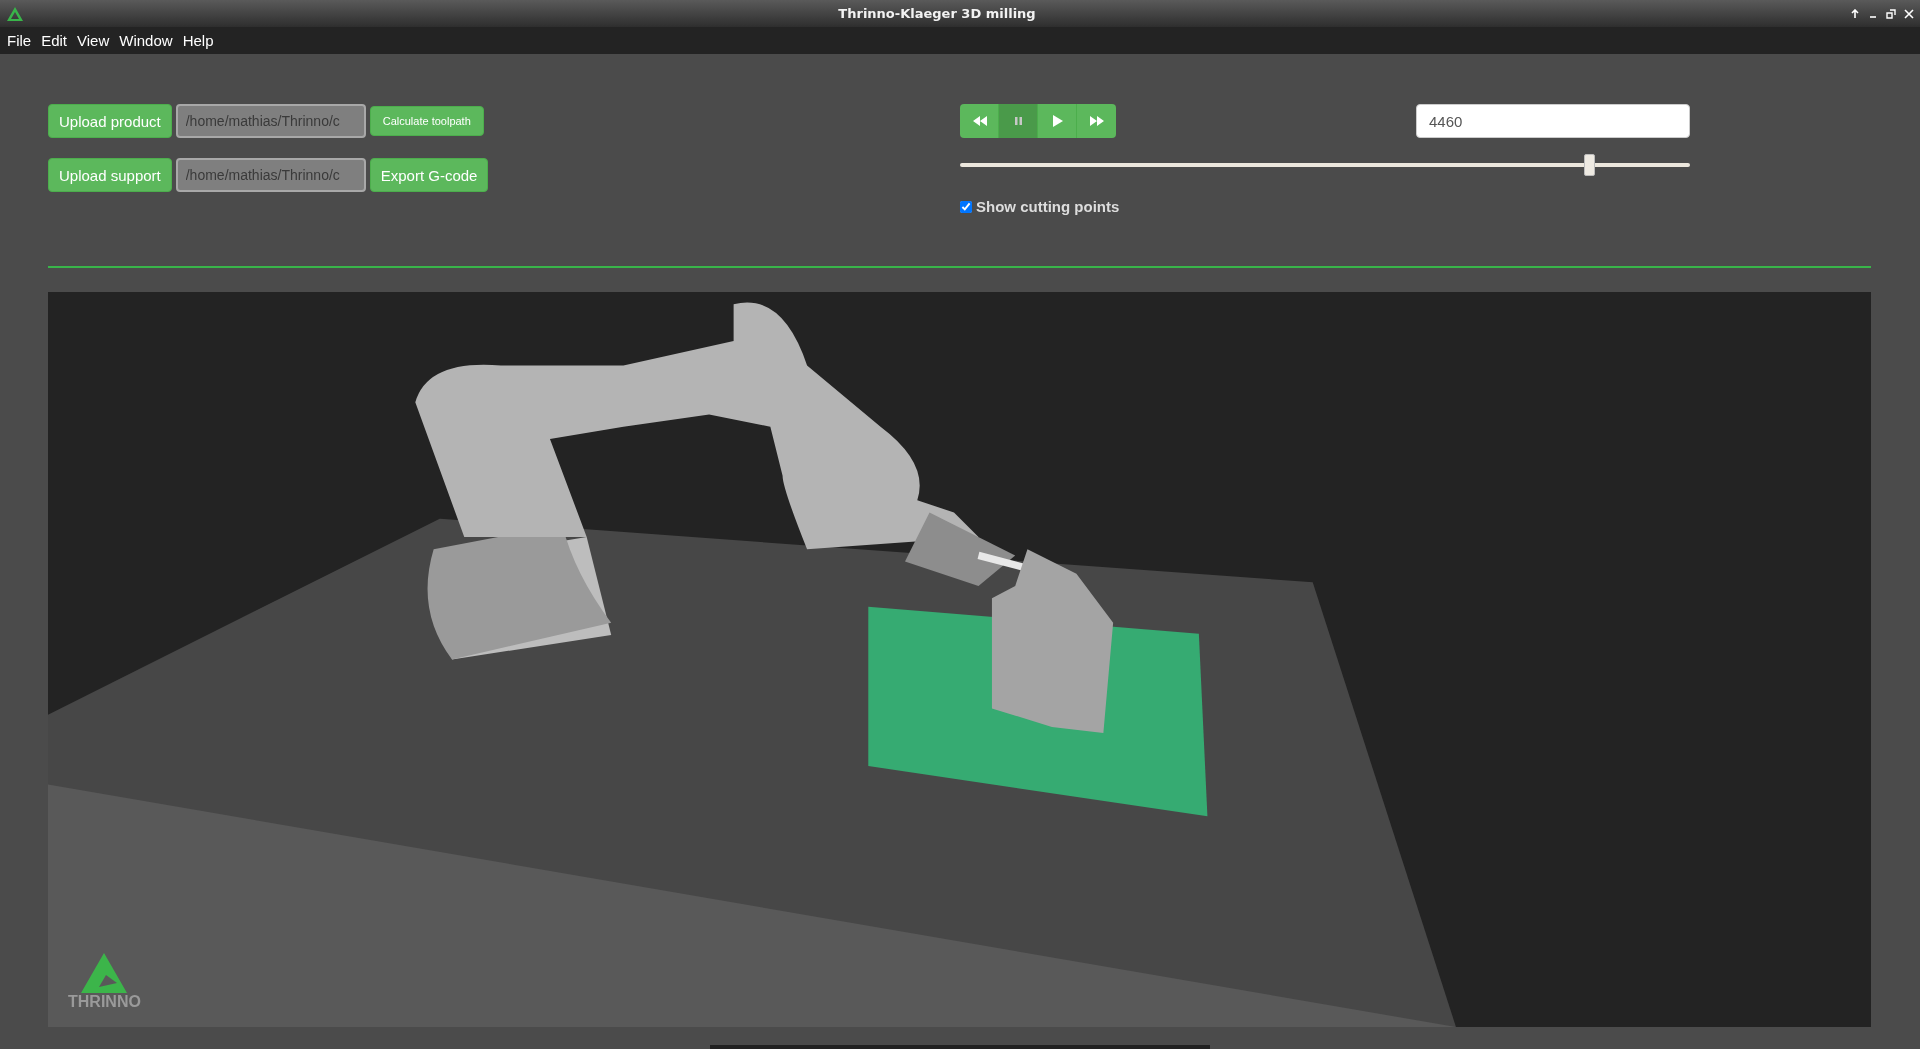 This screenshot has width=1920, height=1049. I want to click on scrollbar, so click(960, 1047).